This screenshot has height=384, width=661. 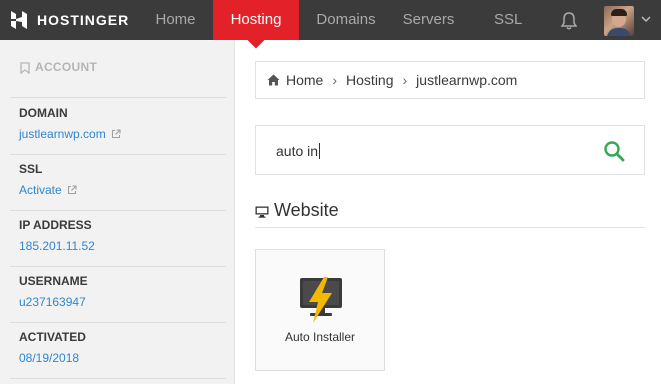 What do you see at coordinates (175, 20) in the screenshot?
I see `nav-home: Home` at bounding box center [175, 20].